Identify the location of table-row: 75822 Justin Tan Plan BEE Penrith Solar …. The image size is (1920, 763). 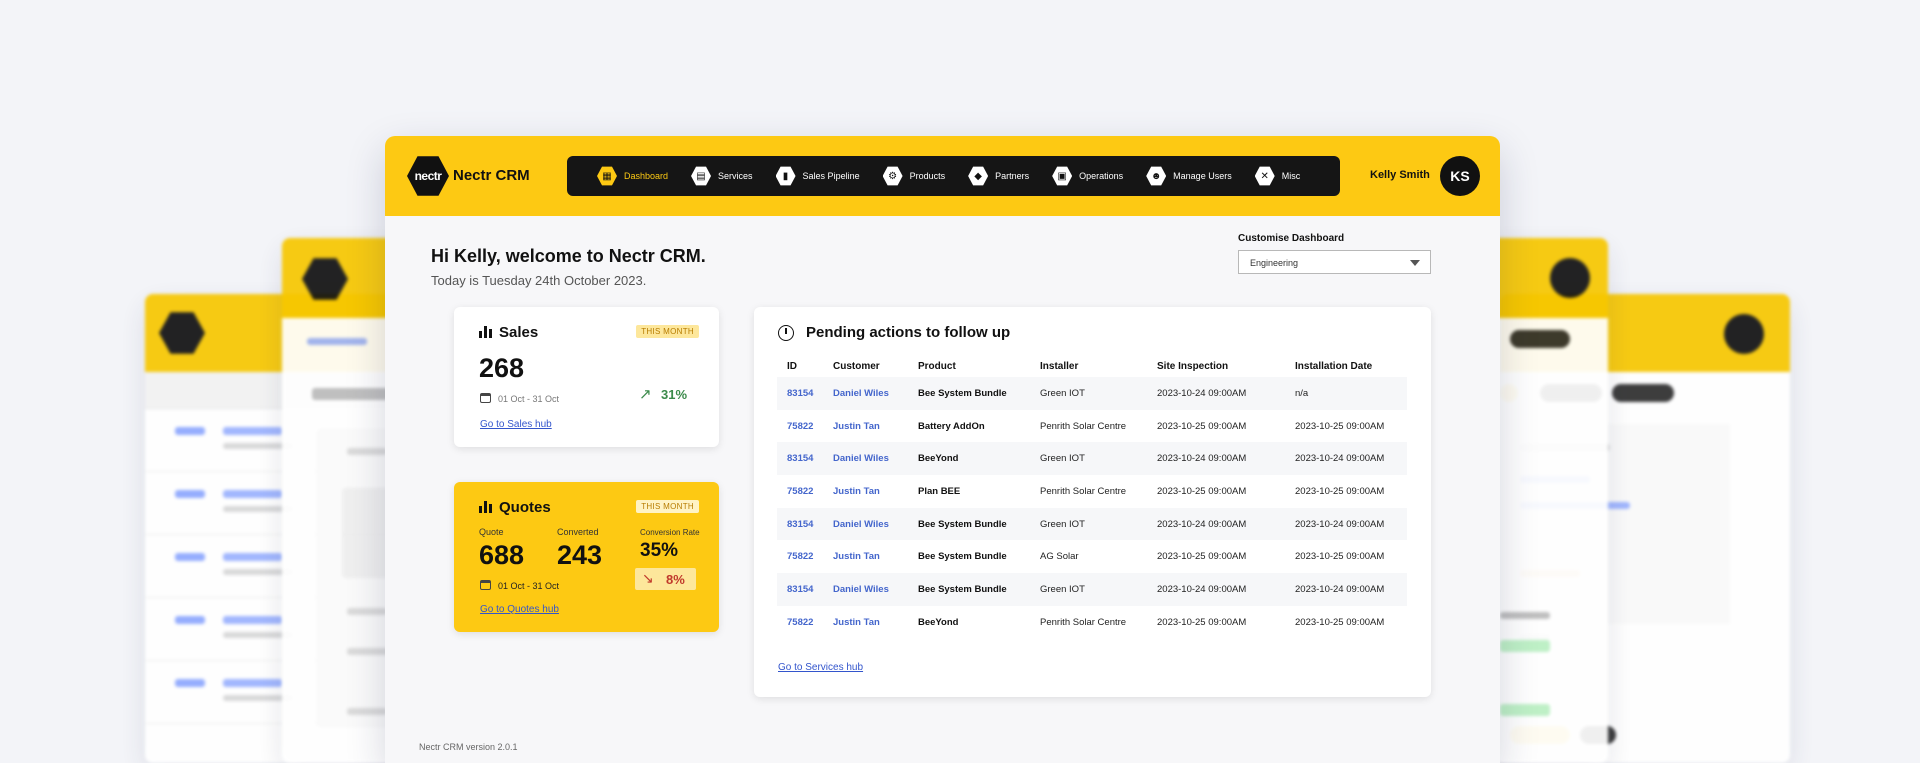
(1092, 491).